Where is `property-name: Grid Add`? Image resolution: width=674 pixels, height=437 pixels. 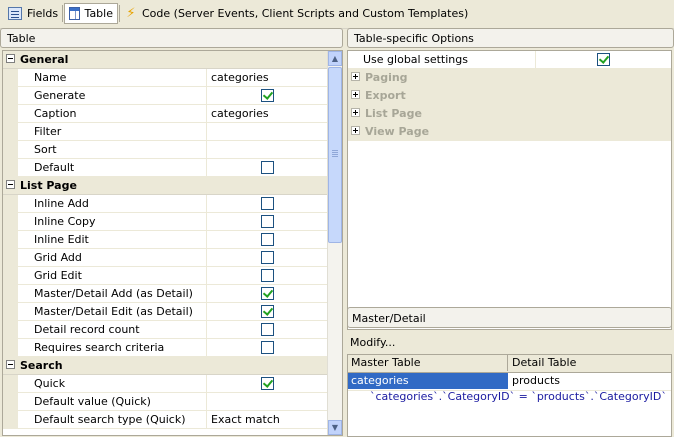 property-name: Grid Add is located at coordinates (113, 257).